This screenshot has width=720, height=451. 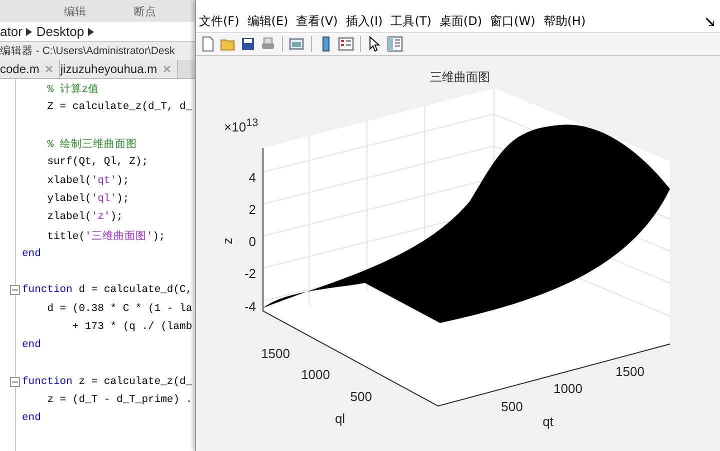 I want to click on panel-icon, so click(x=395, y=44).